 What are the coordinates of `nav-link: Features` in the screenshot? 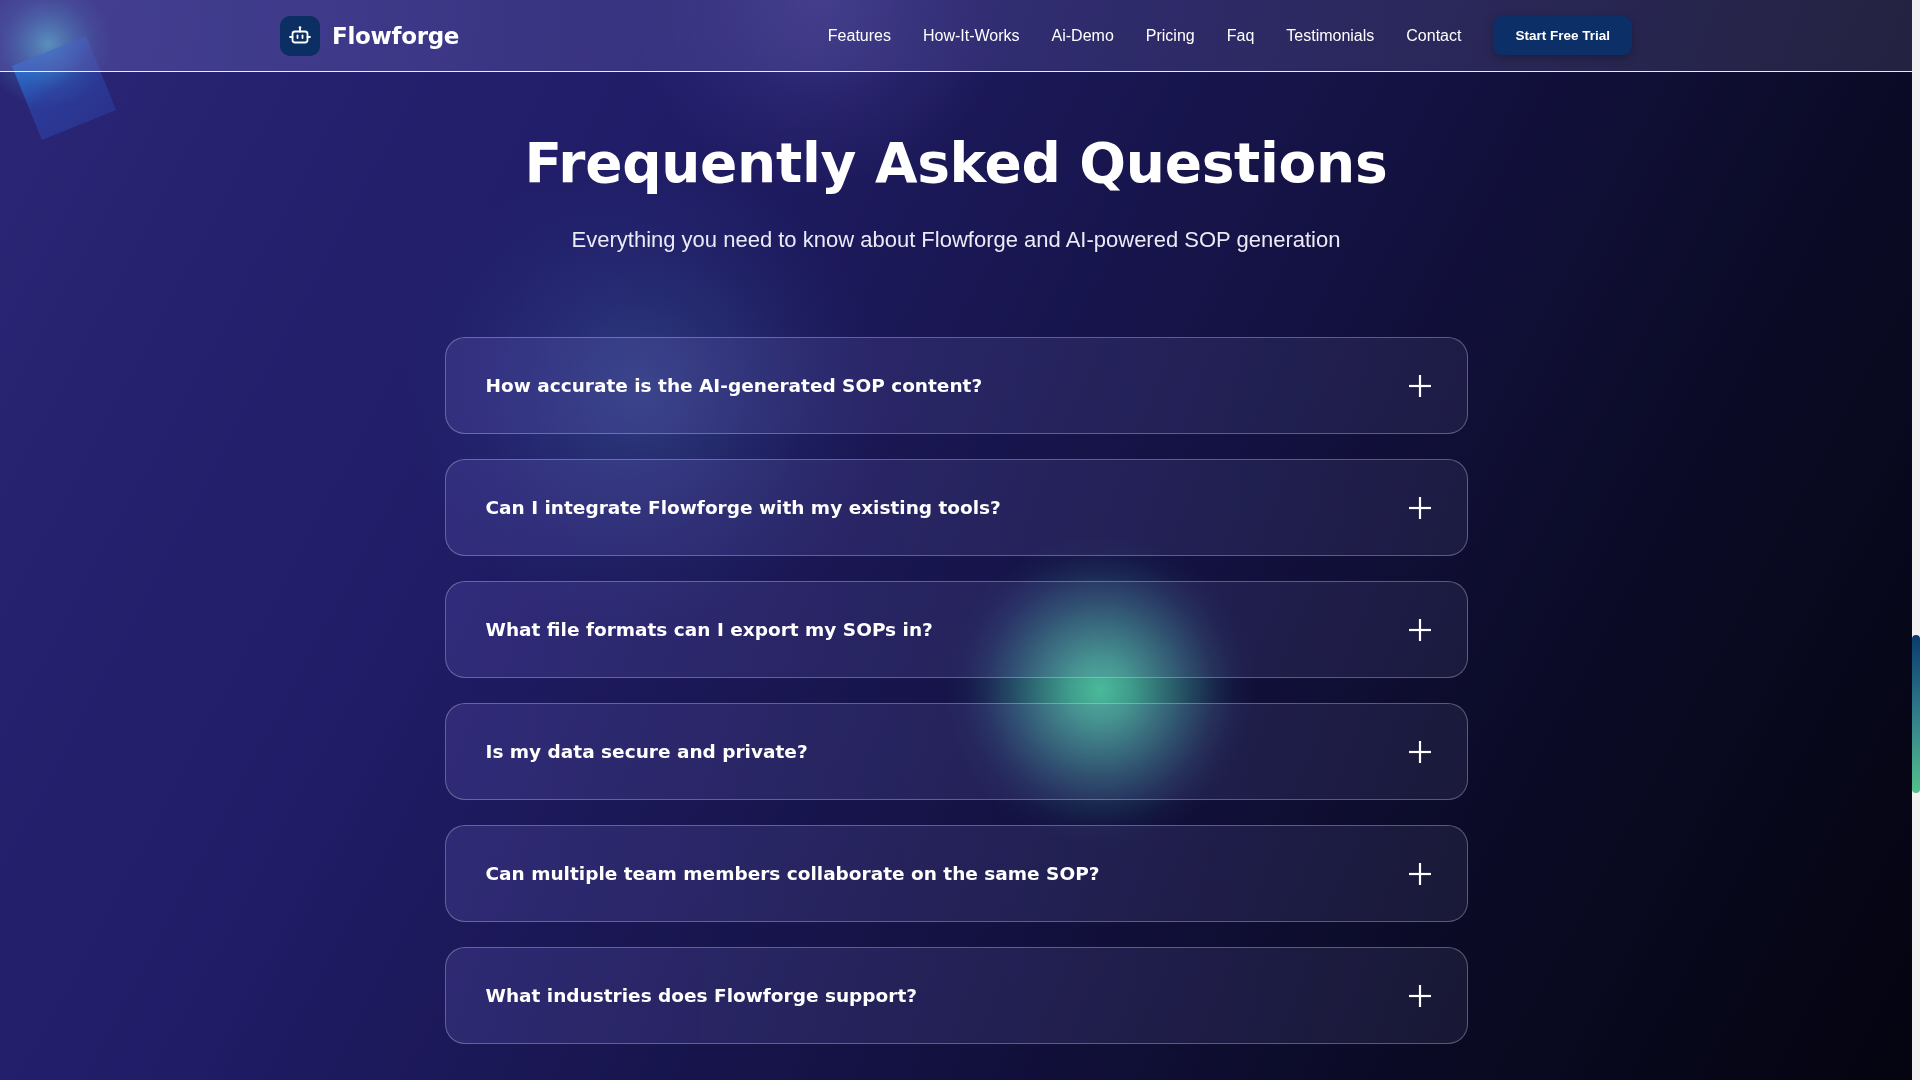 It's located at (859, 35).